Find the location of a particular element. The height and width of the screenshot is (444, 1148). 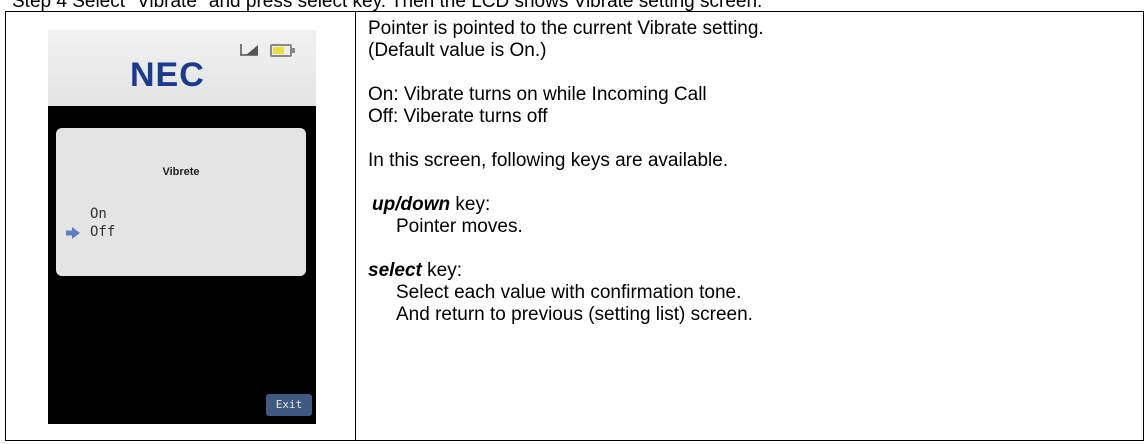

battery-icon is located at coordinates (282, 50).